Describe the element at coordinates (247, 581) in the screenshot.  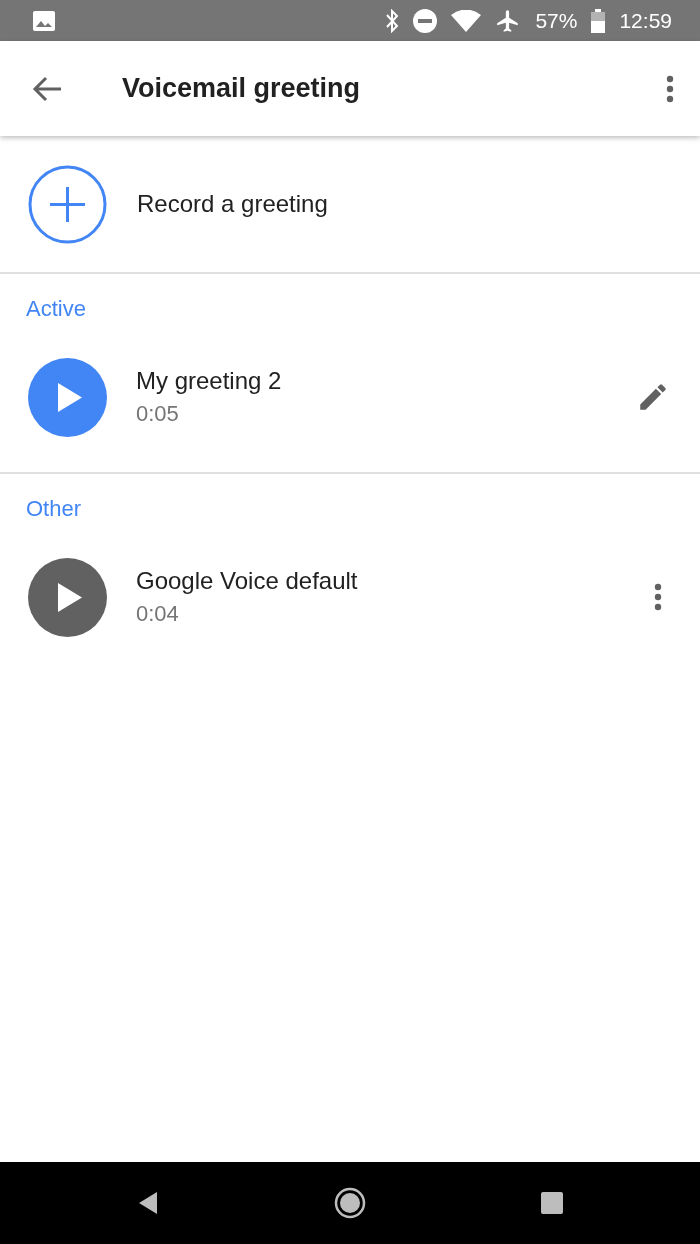
I see `greeting-title: Google Voice default` at that location.